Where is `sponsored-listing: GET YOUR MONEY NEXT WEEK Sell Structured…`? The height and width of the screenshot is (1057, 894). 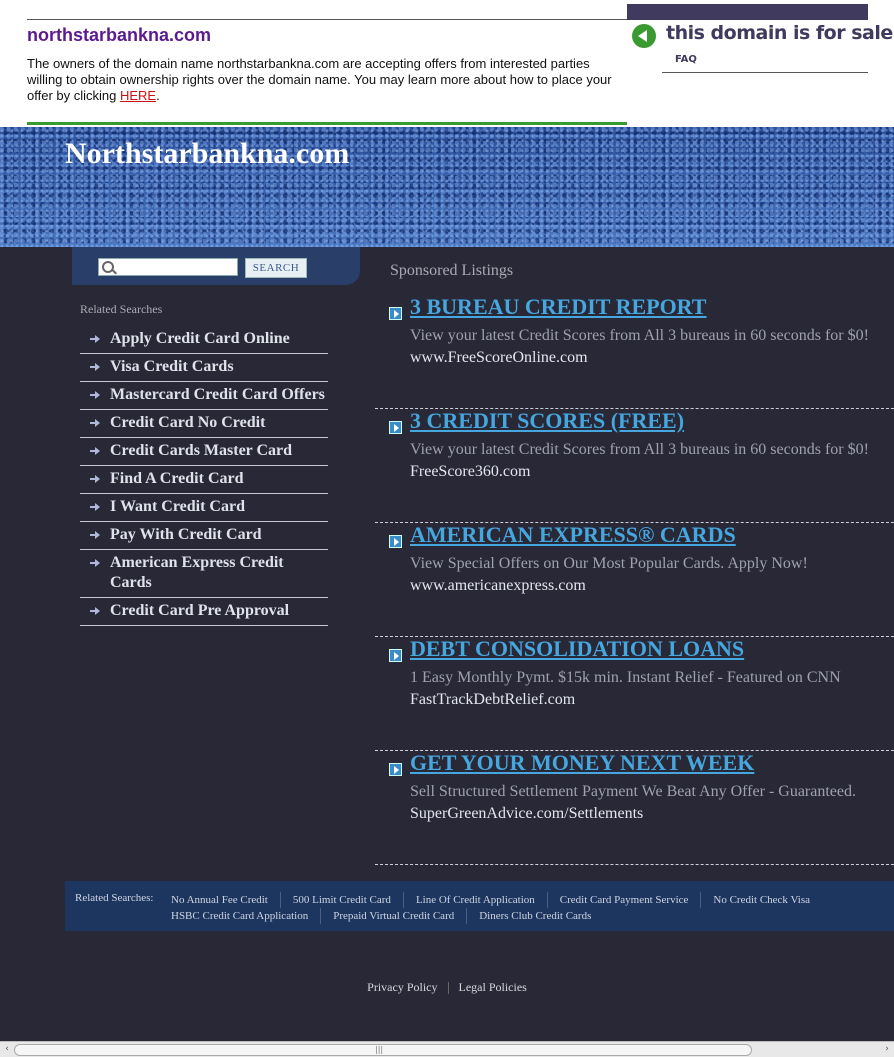 sponsored-listing: GET YOUR MONEY NEXT WEEK Sell Structured… is located at coordinates (634, 807).